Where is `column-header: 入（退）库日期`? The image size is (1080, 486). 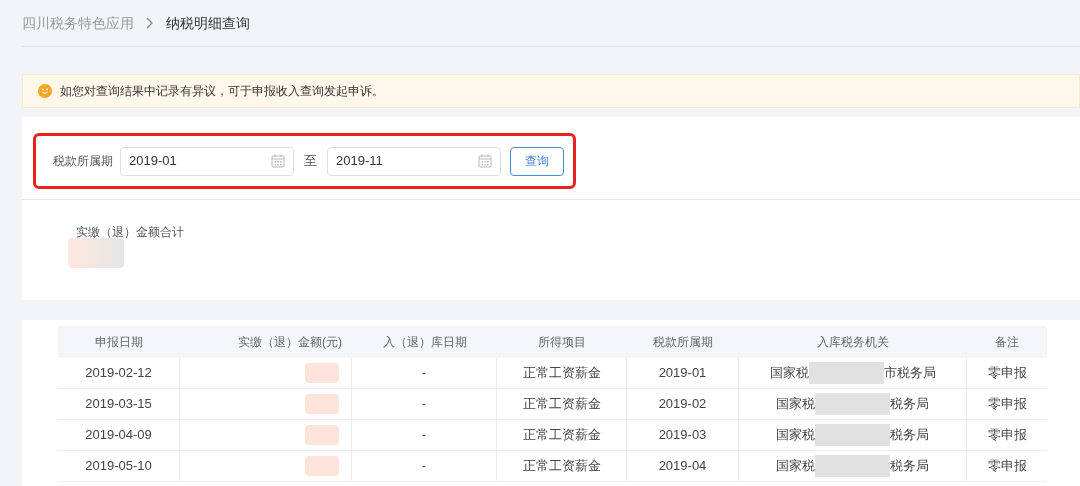 column-header: 入（退）库日期 is located at coordinates (424, 342).